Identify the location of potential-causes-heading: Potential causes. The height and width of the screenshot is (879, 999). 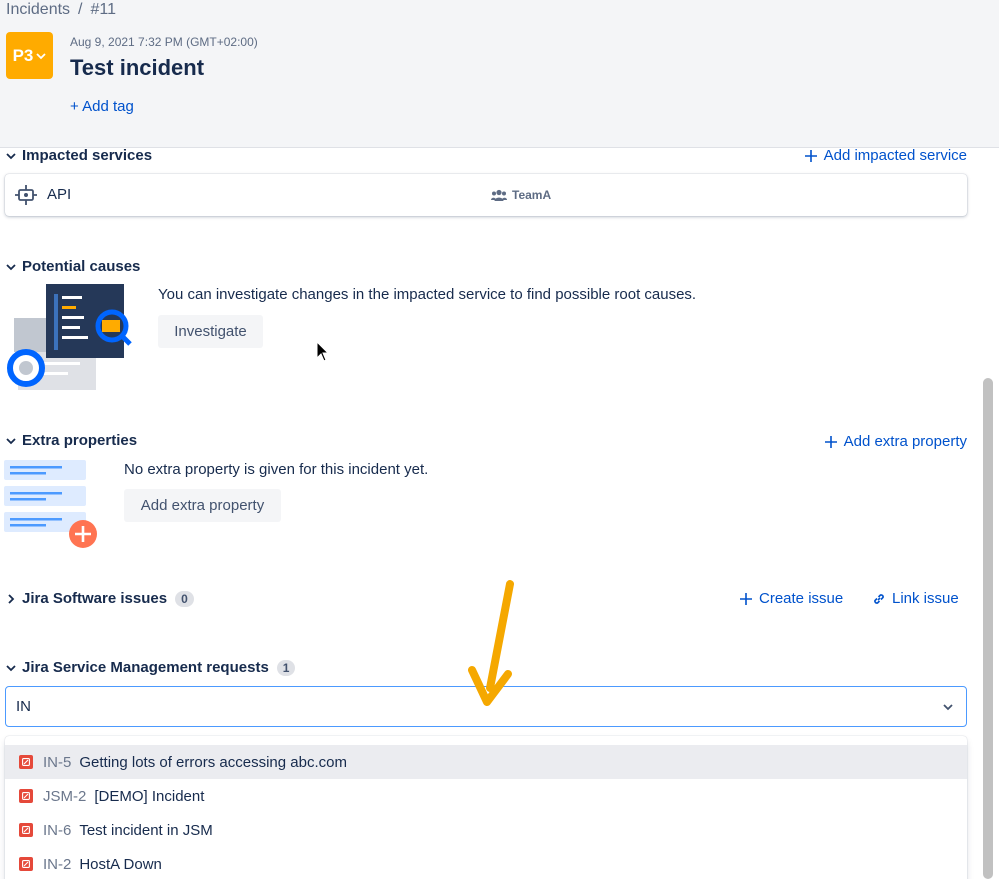
(73, 266).